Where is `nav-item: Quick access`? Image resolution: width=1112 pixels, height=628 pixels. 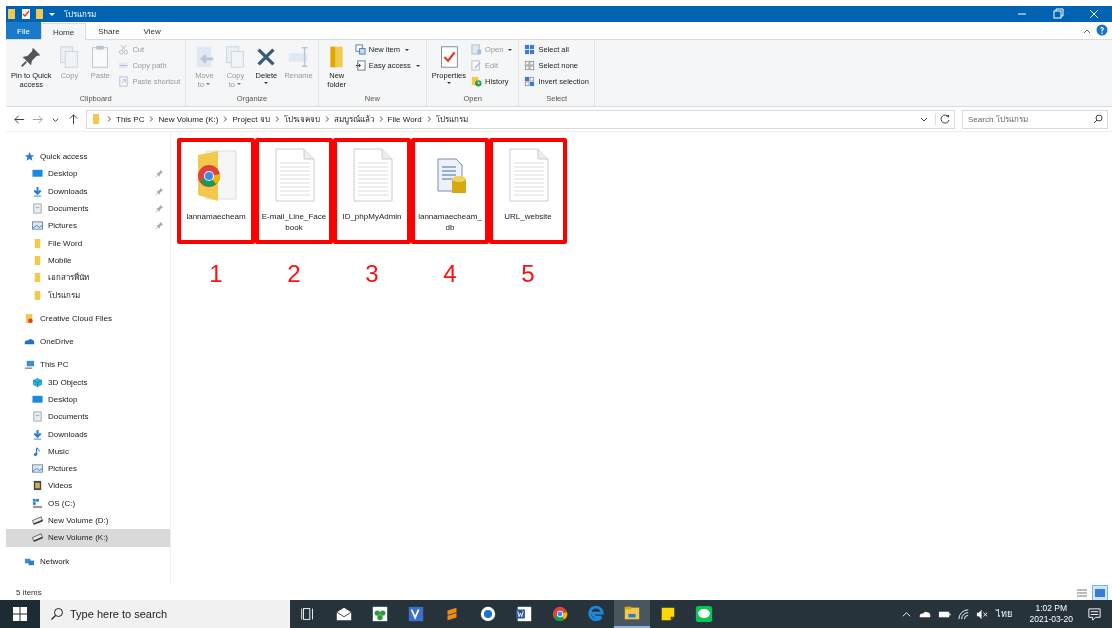
nav-item: Quick access is located at coordinates (88, 157).